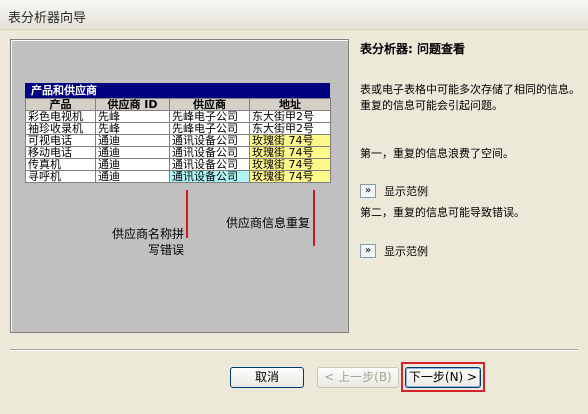 Image resolution: width=588 pixels, height=414 pixels. Describe the element at coordinates (209, 104) in the screenshot. I see `column-header: 供应商` at that location.